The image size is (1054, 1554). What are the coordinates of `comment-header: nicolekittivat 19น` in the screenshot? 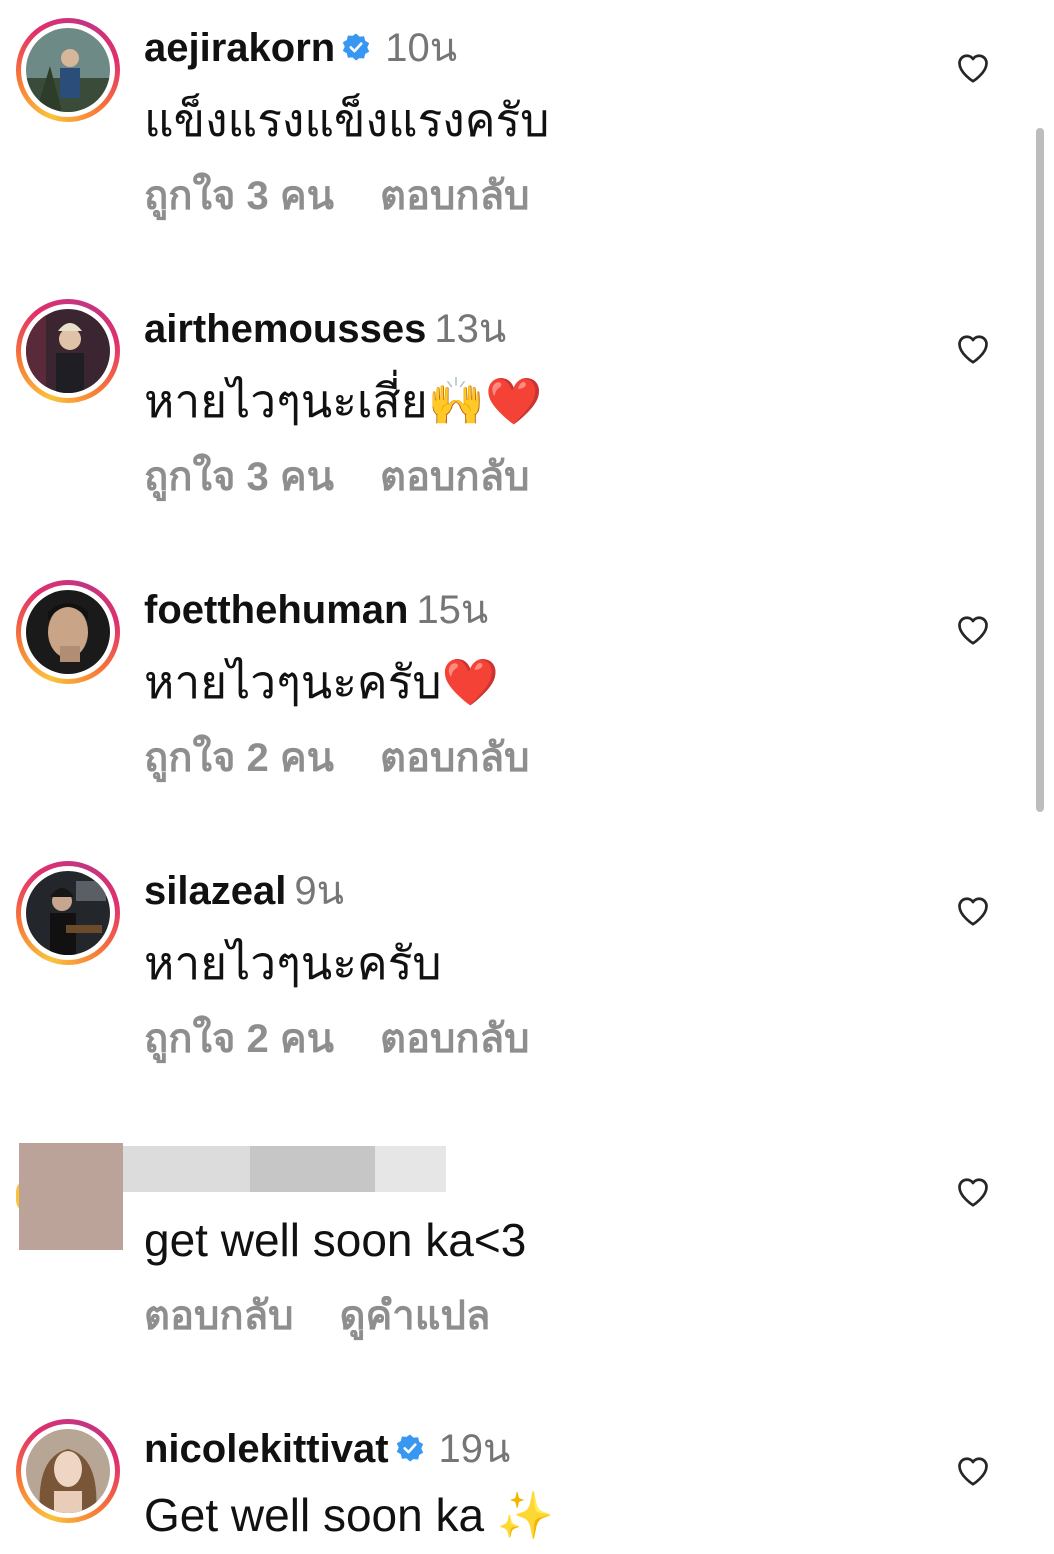 It's located at (327, 1449).